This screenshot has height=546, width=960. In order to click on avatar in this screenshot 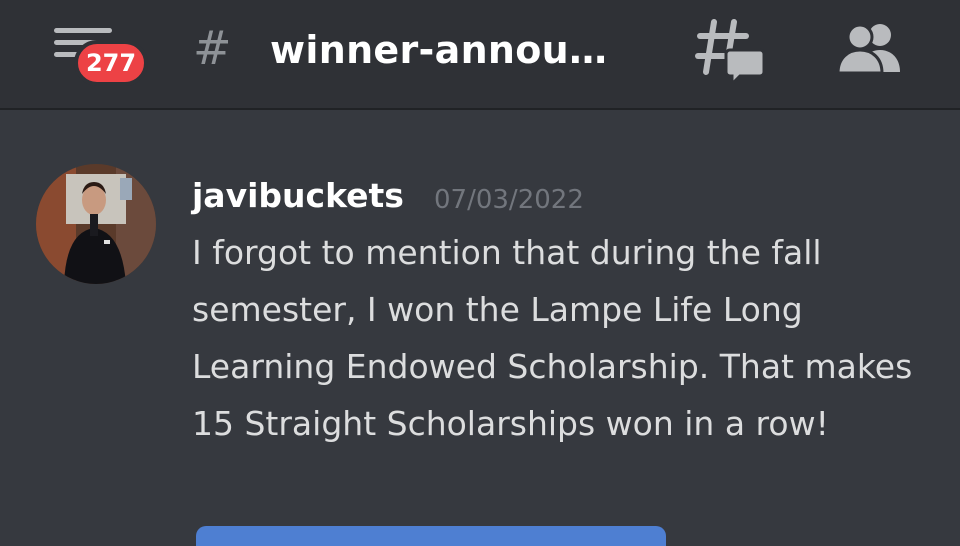, I will do `click(96, 224)`.